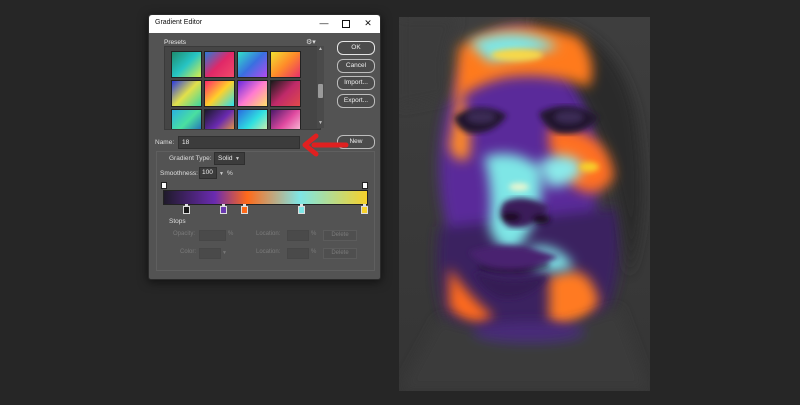 The image size is (800, 405). Describe the element at coordinates (164, 185) in the screenshot. I see `opacity-stop-left` at that location.